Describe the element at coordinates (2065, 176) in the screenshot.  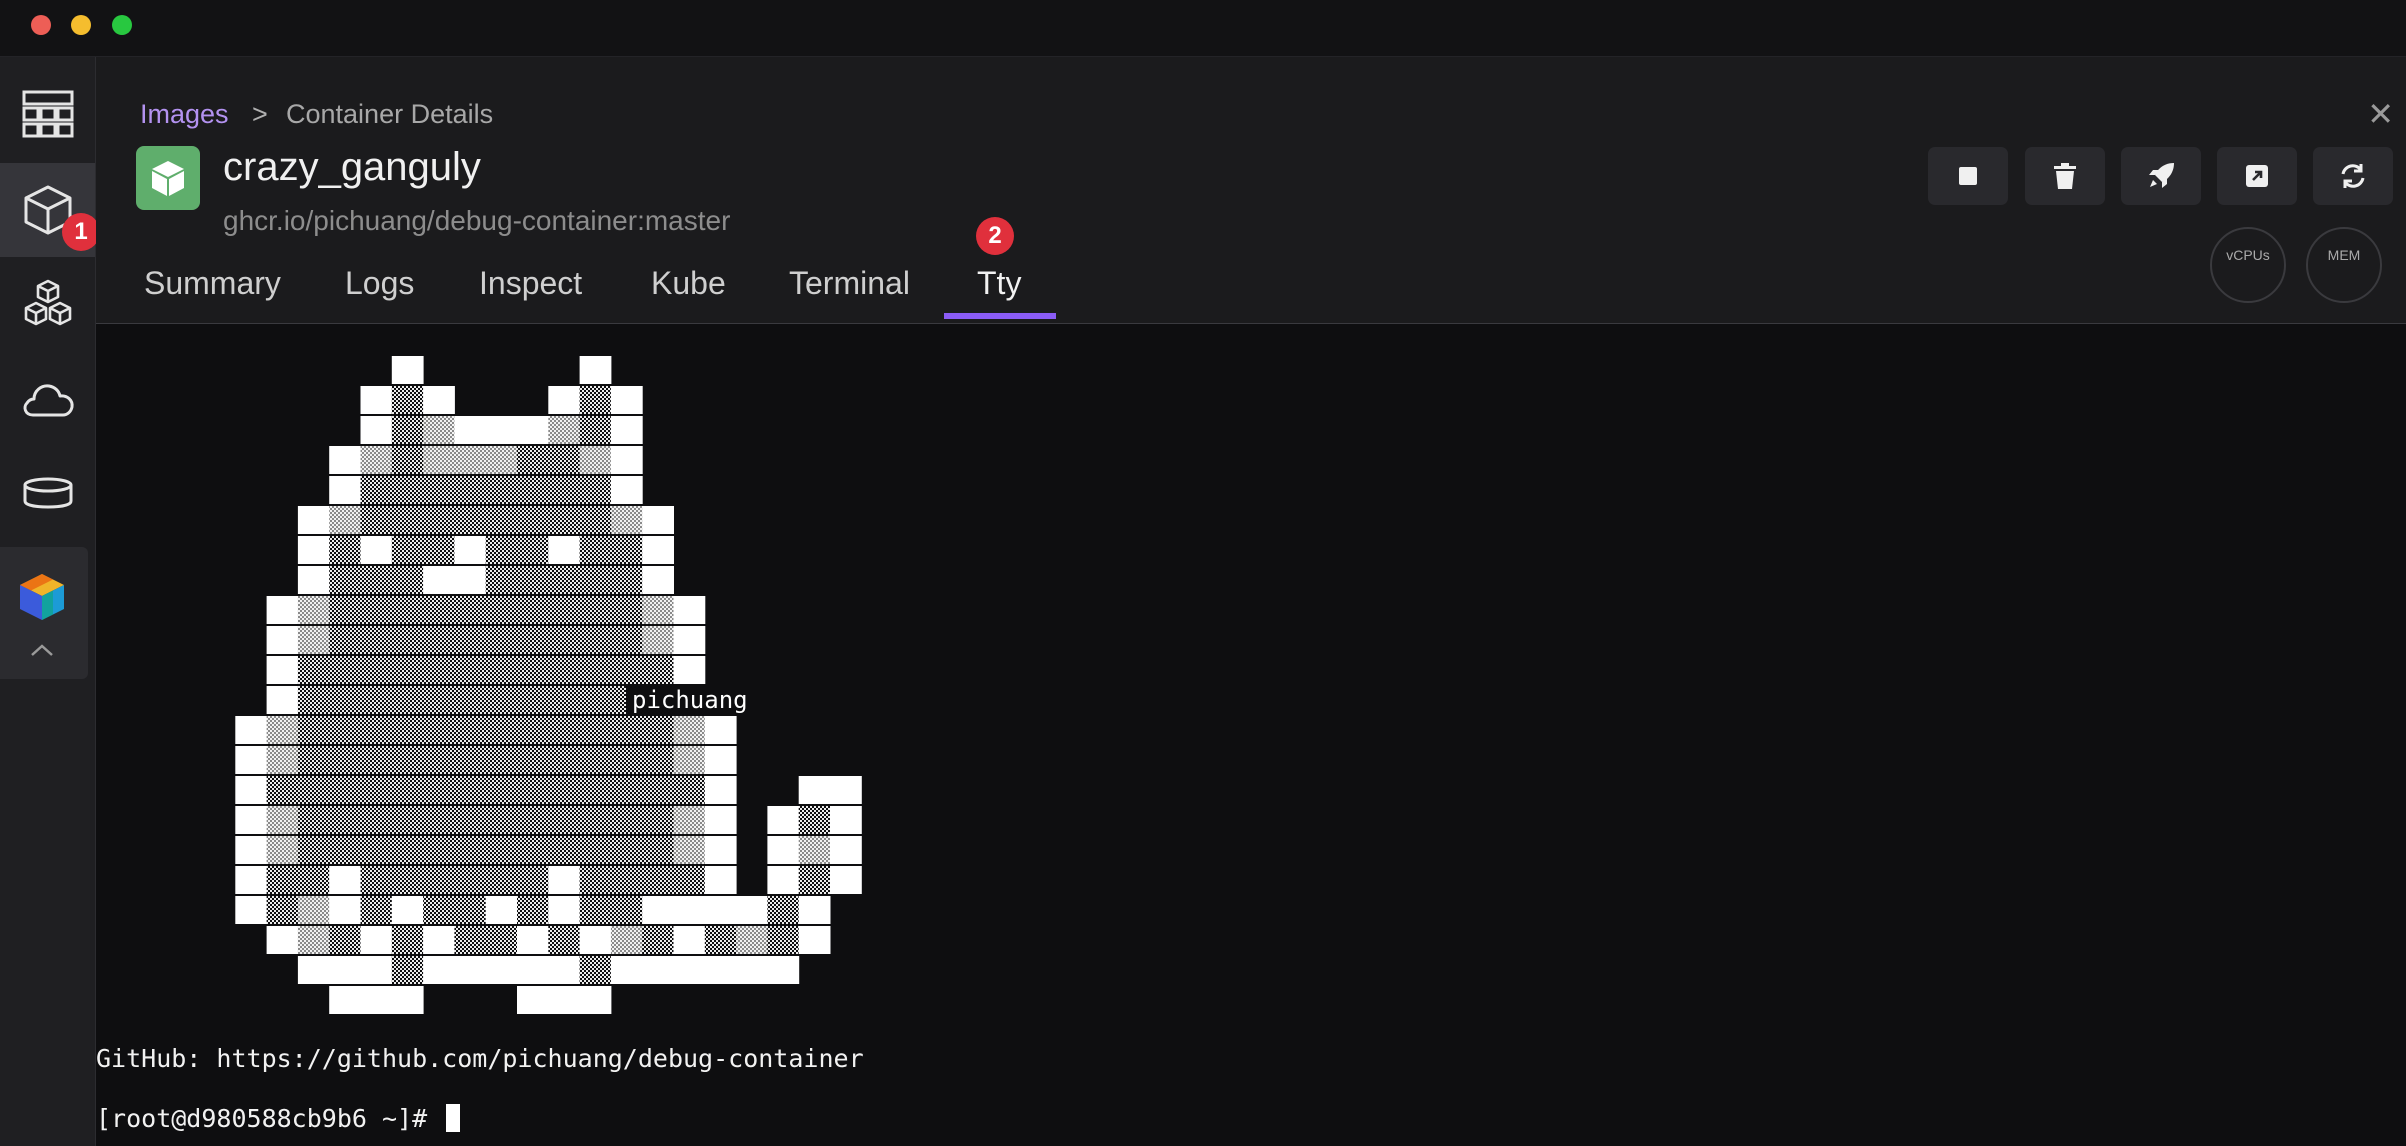
I see `delete-button` at that location.